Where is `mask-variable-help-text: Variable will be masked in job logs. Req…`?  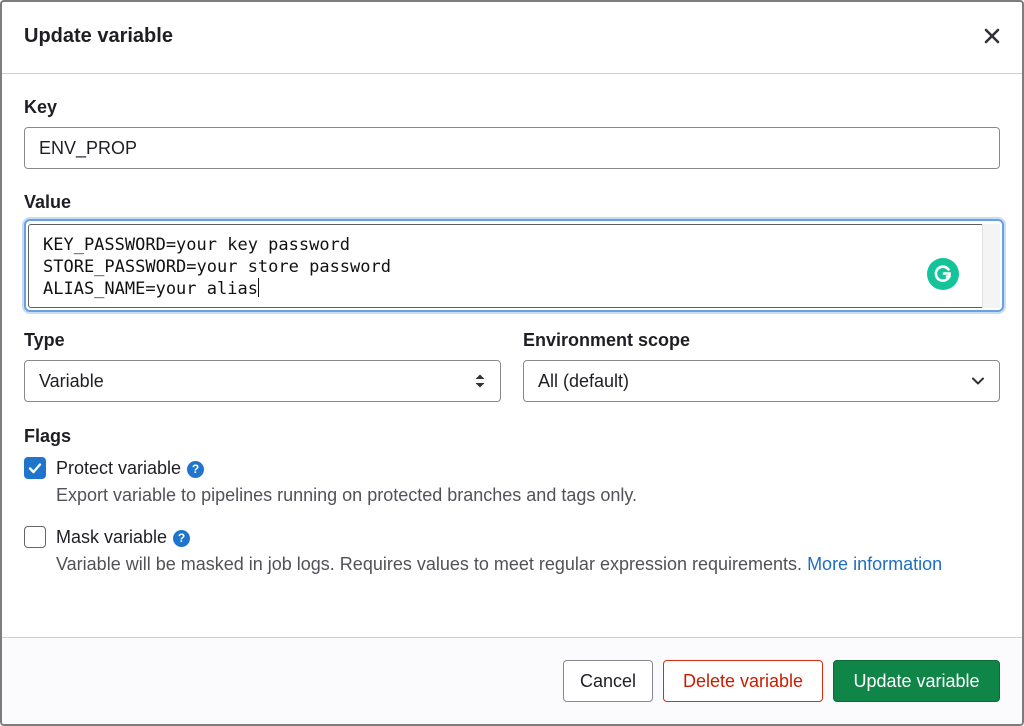 mask-variable-help-text: Variable will be masked in job logs. Req… is located at coordinates (429, 564).